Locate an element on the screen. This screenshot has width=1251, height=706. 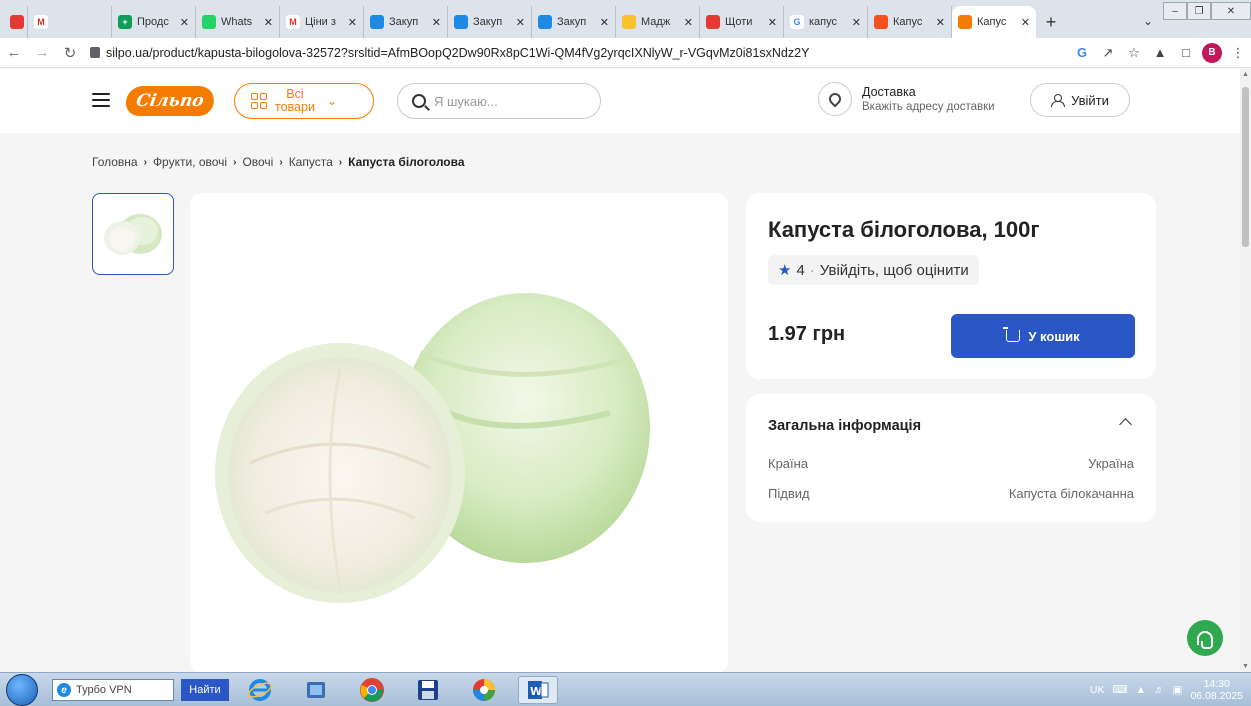
browser-tab: Whats ✕ is located at coordinates (238, 22).